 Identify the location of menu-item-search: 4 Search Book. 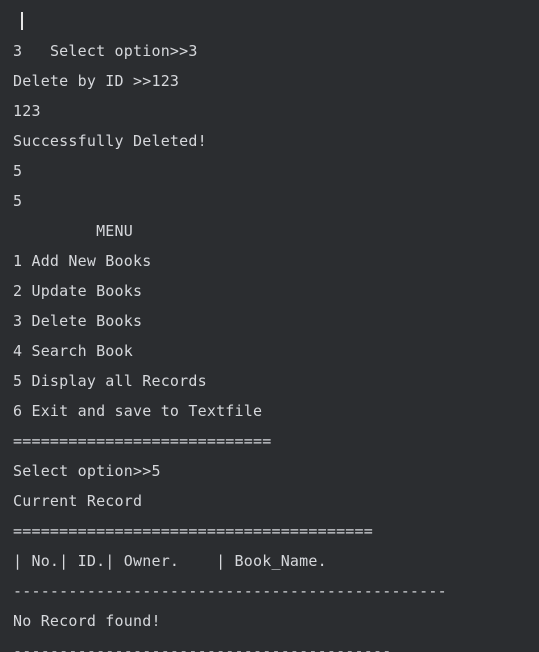
(73, 351).